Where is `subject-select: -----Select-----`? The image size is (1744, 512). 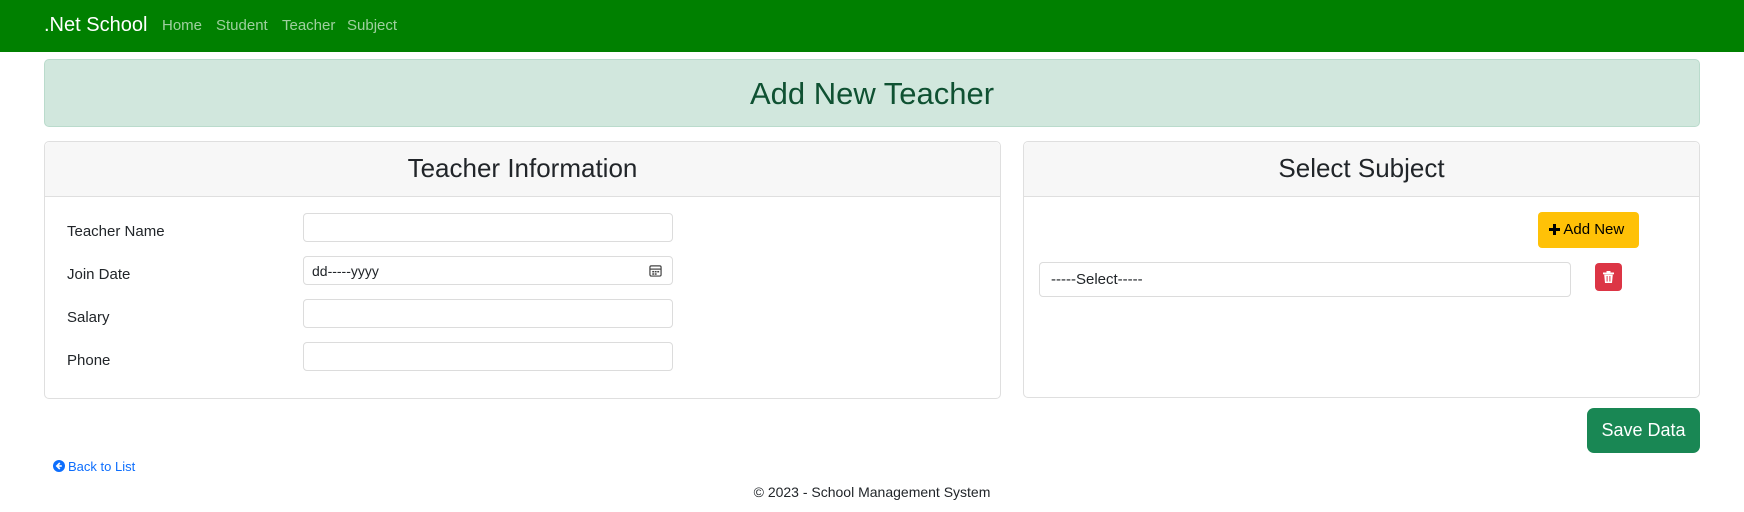 subject-select: -----Select----- is located at coordinates (1305, 279).